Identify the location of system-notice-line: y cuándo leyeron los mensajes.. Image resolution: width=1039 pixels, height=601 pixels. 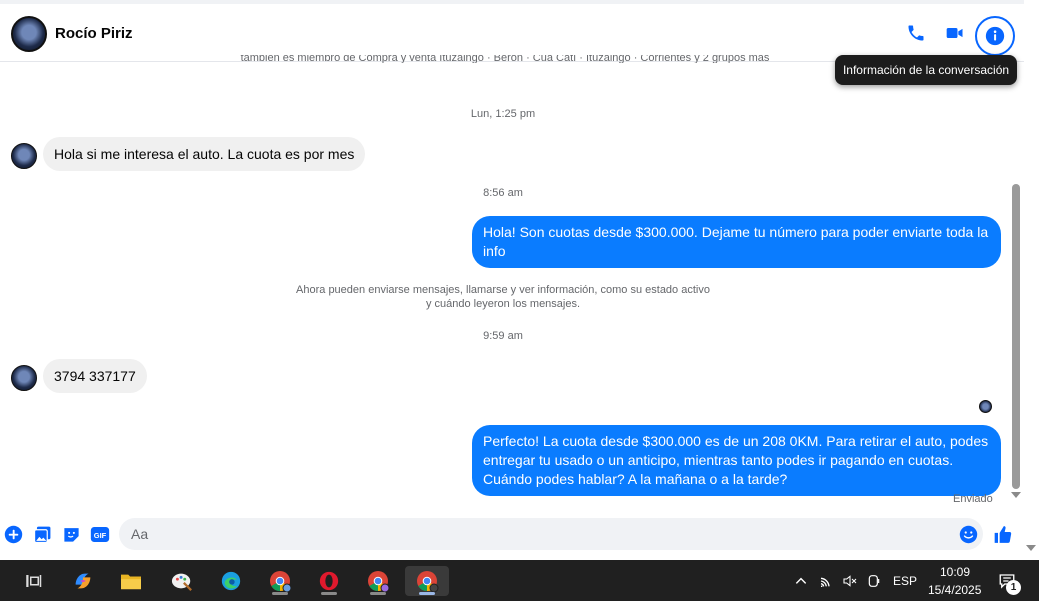
(503, 304).